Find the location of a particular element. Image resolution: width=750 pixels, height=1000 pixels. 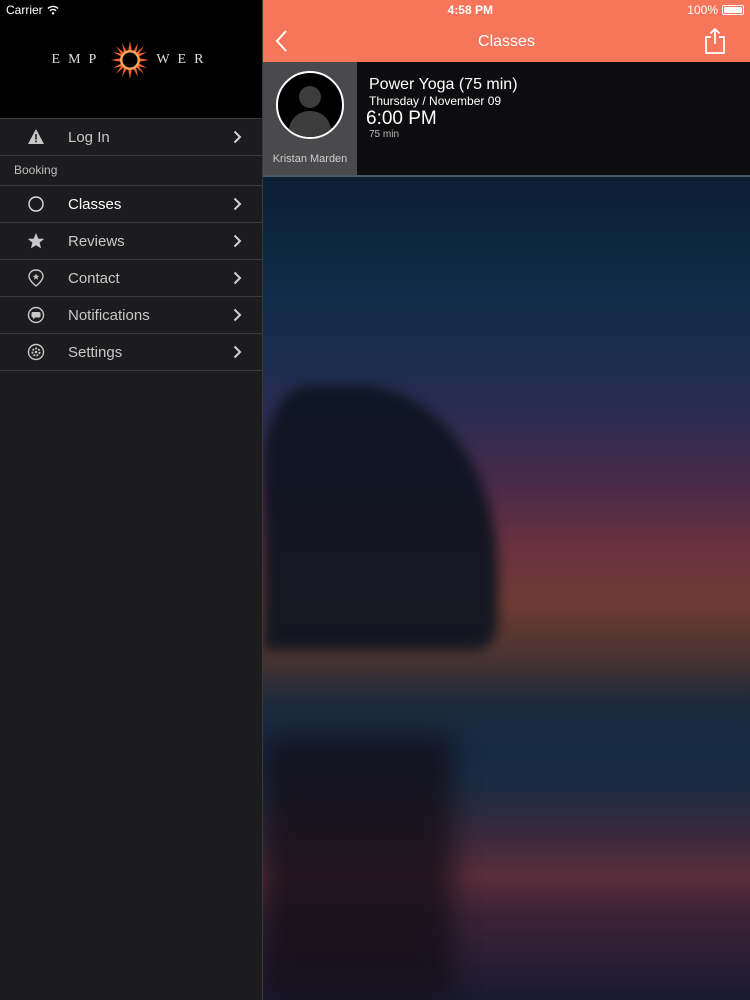

avatar is located at coordinates (310, 105).